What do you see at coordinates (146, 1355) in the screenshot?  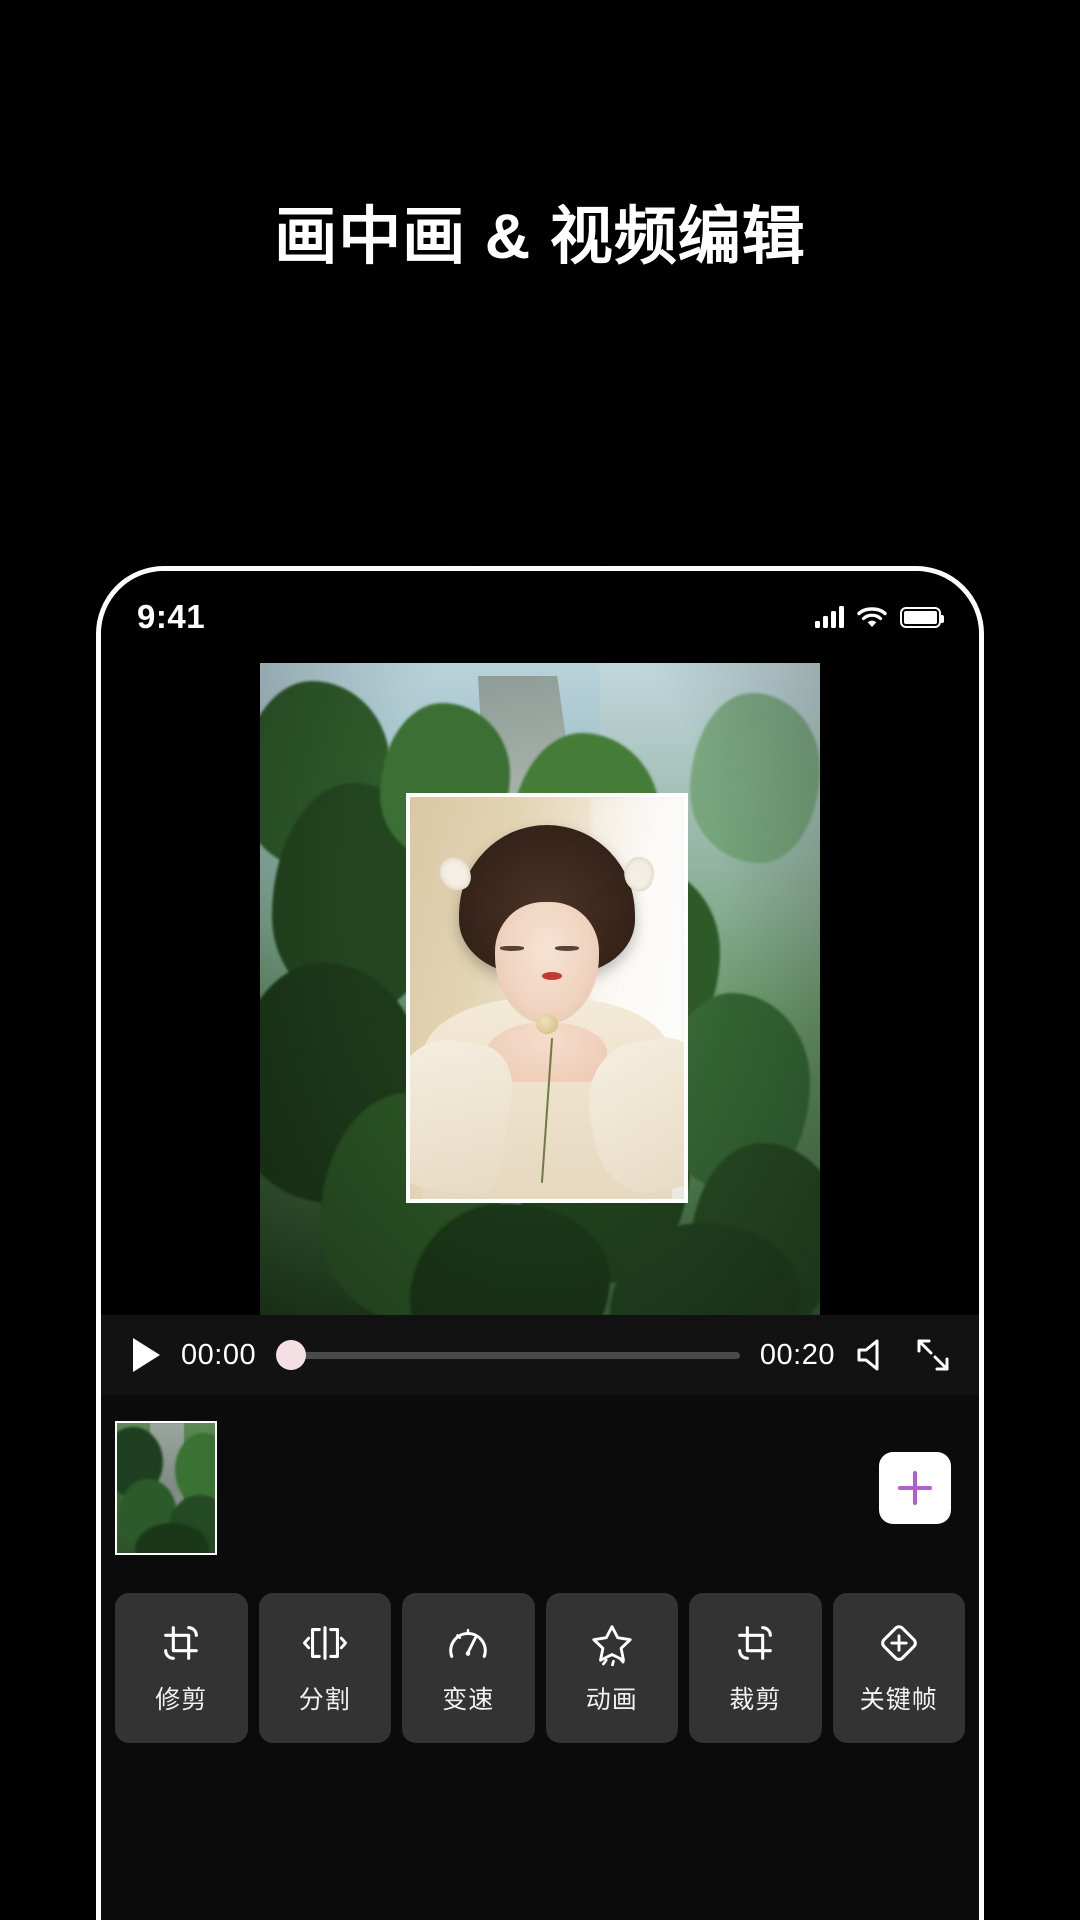 I see `play-icon` at bounding box center [146, 1355].